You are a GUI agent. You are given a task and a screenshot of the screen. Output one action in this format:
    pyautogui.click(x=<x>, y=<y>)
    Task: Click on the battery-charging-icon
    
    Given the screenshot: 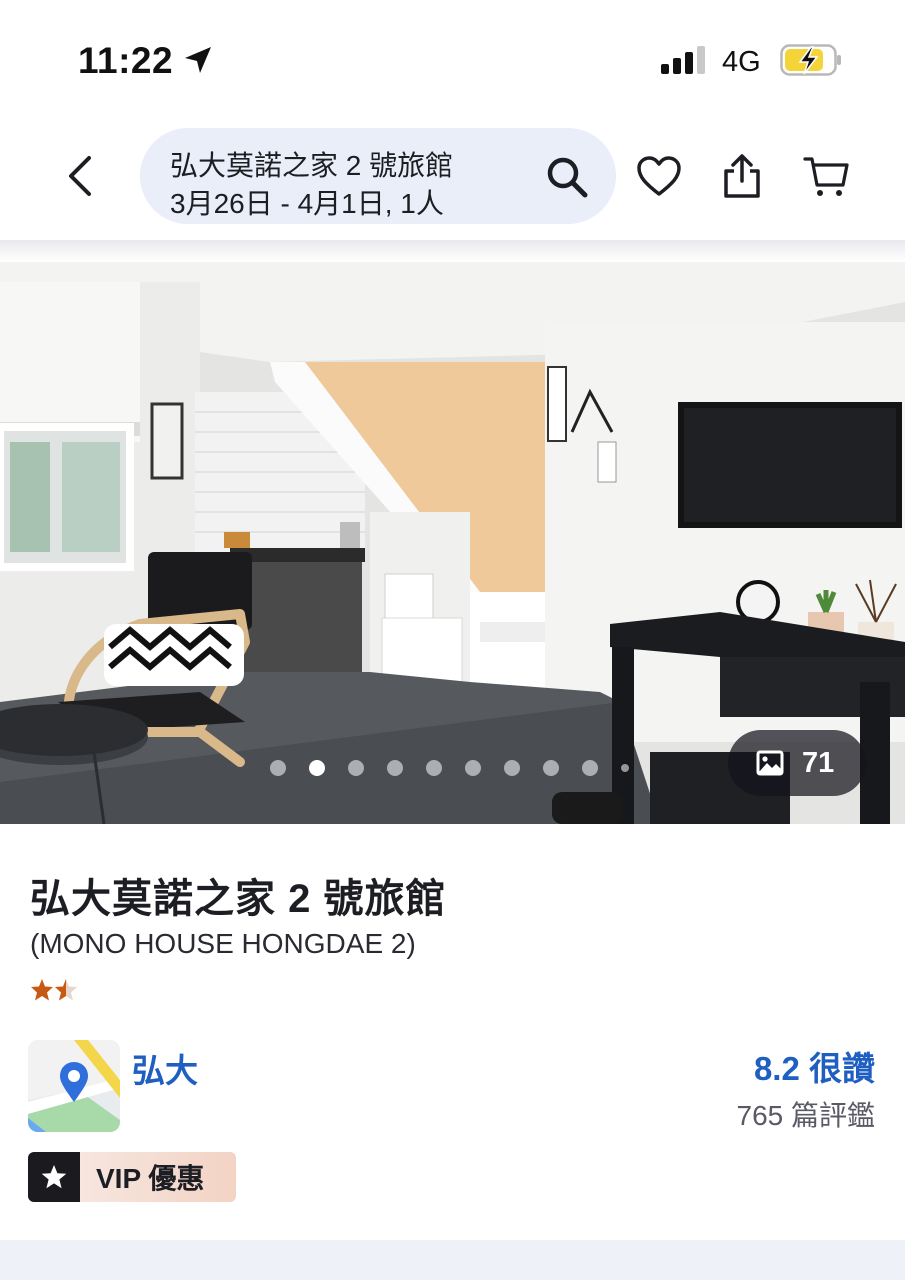 What is the action you would take?
    pyautogui.click(x=810, y=60)
    